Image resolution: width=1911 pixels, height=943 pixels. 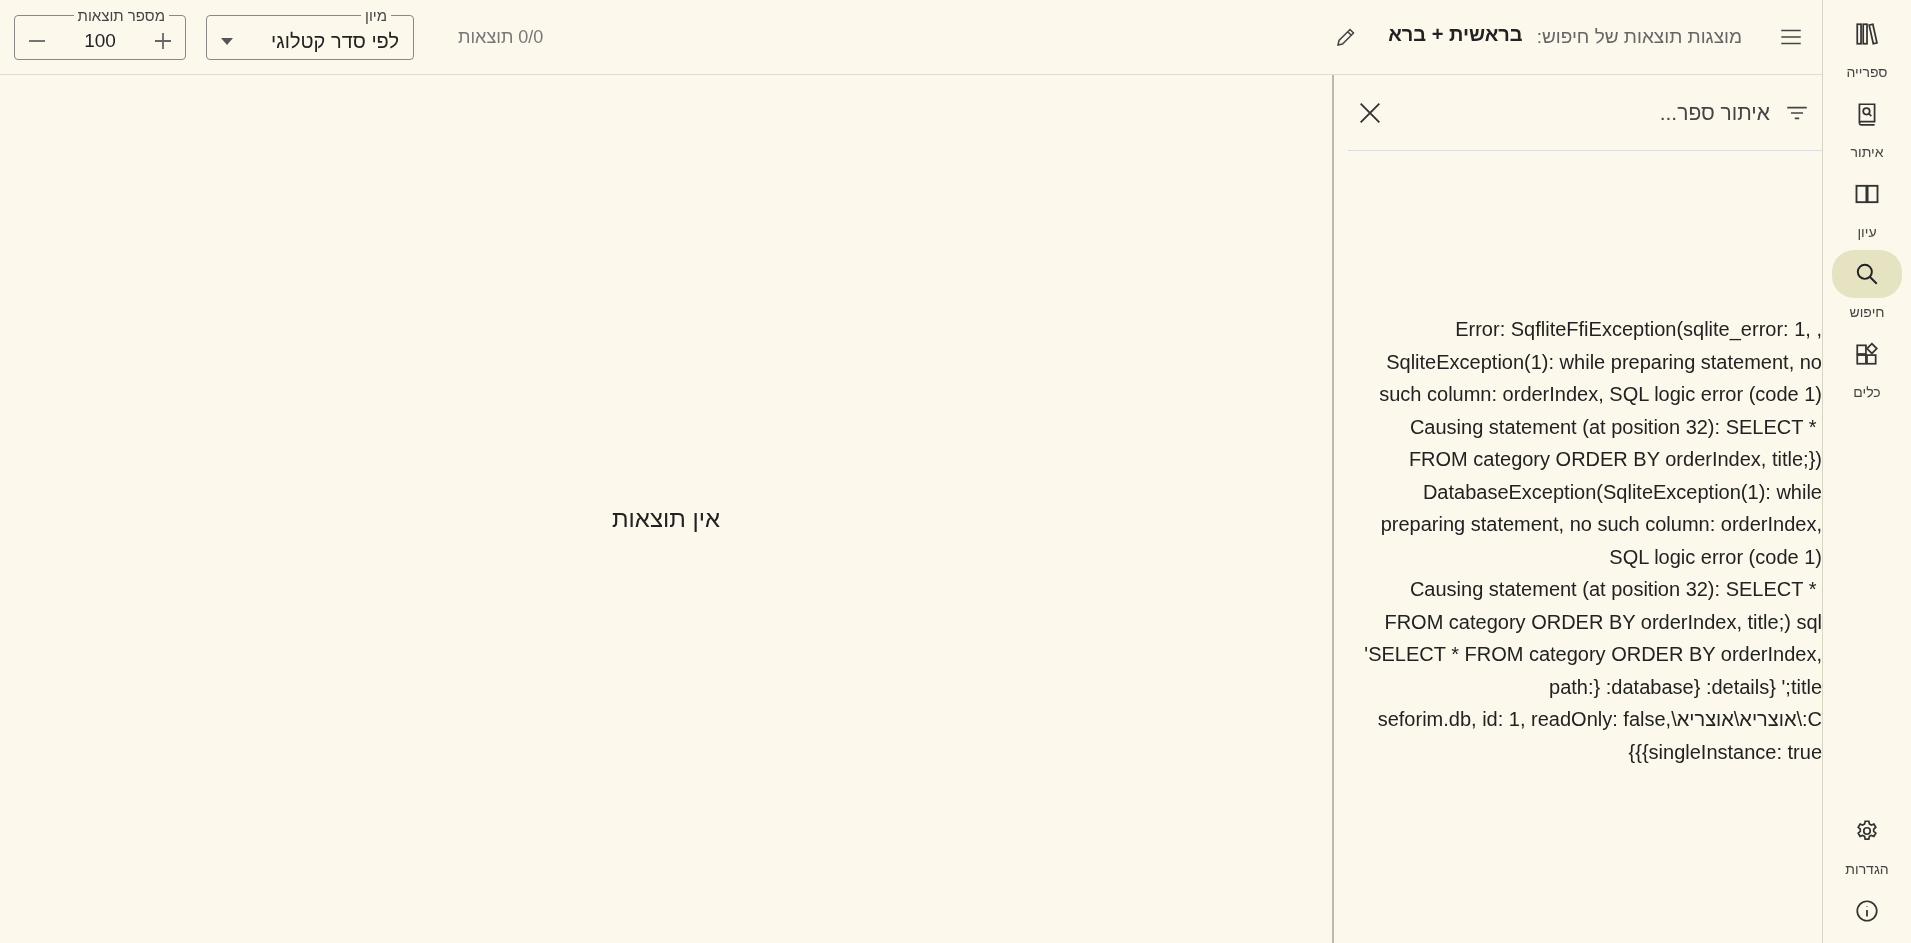 I want to click on rail-item: הגדרות, so click(x=1867, y=842).